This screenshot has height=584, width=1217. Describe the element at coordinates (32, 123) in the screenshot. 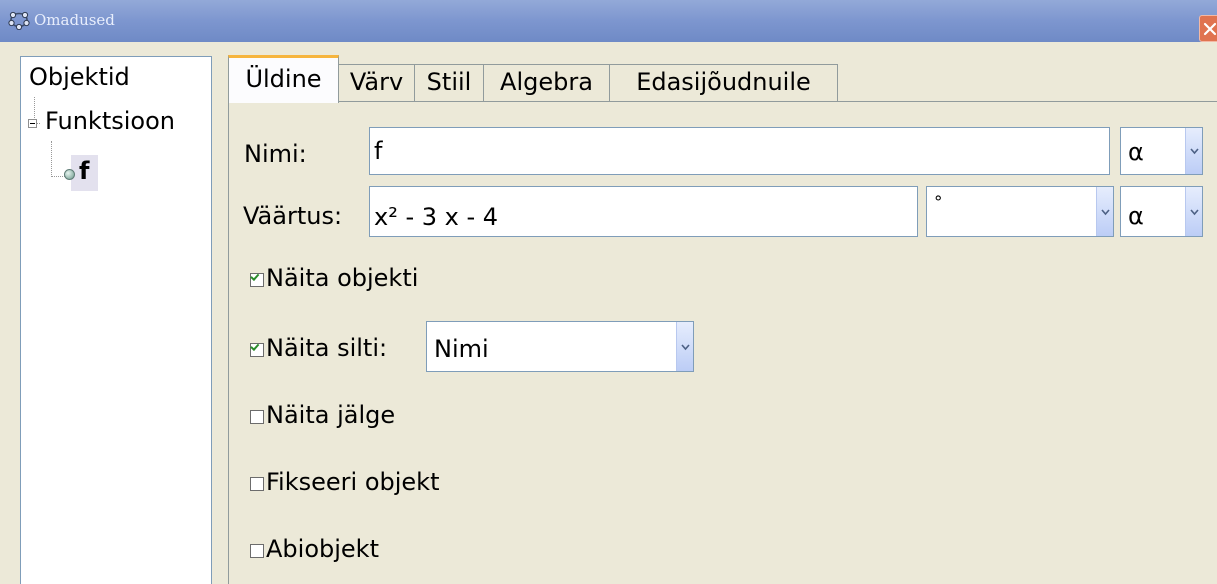

I see `tree-collapse-icon` at that location.